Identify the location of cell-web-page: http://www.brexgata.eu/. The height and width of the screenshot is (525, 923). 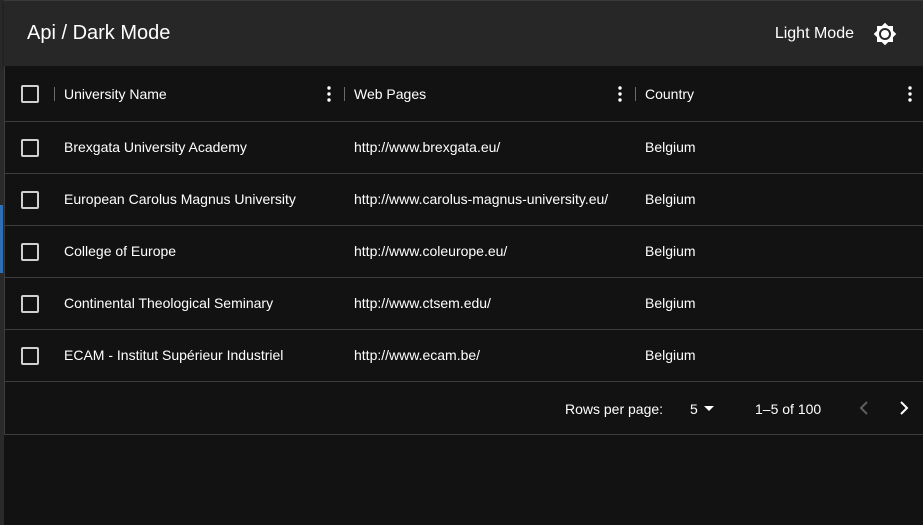
(427, 147).